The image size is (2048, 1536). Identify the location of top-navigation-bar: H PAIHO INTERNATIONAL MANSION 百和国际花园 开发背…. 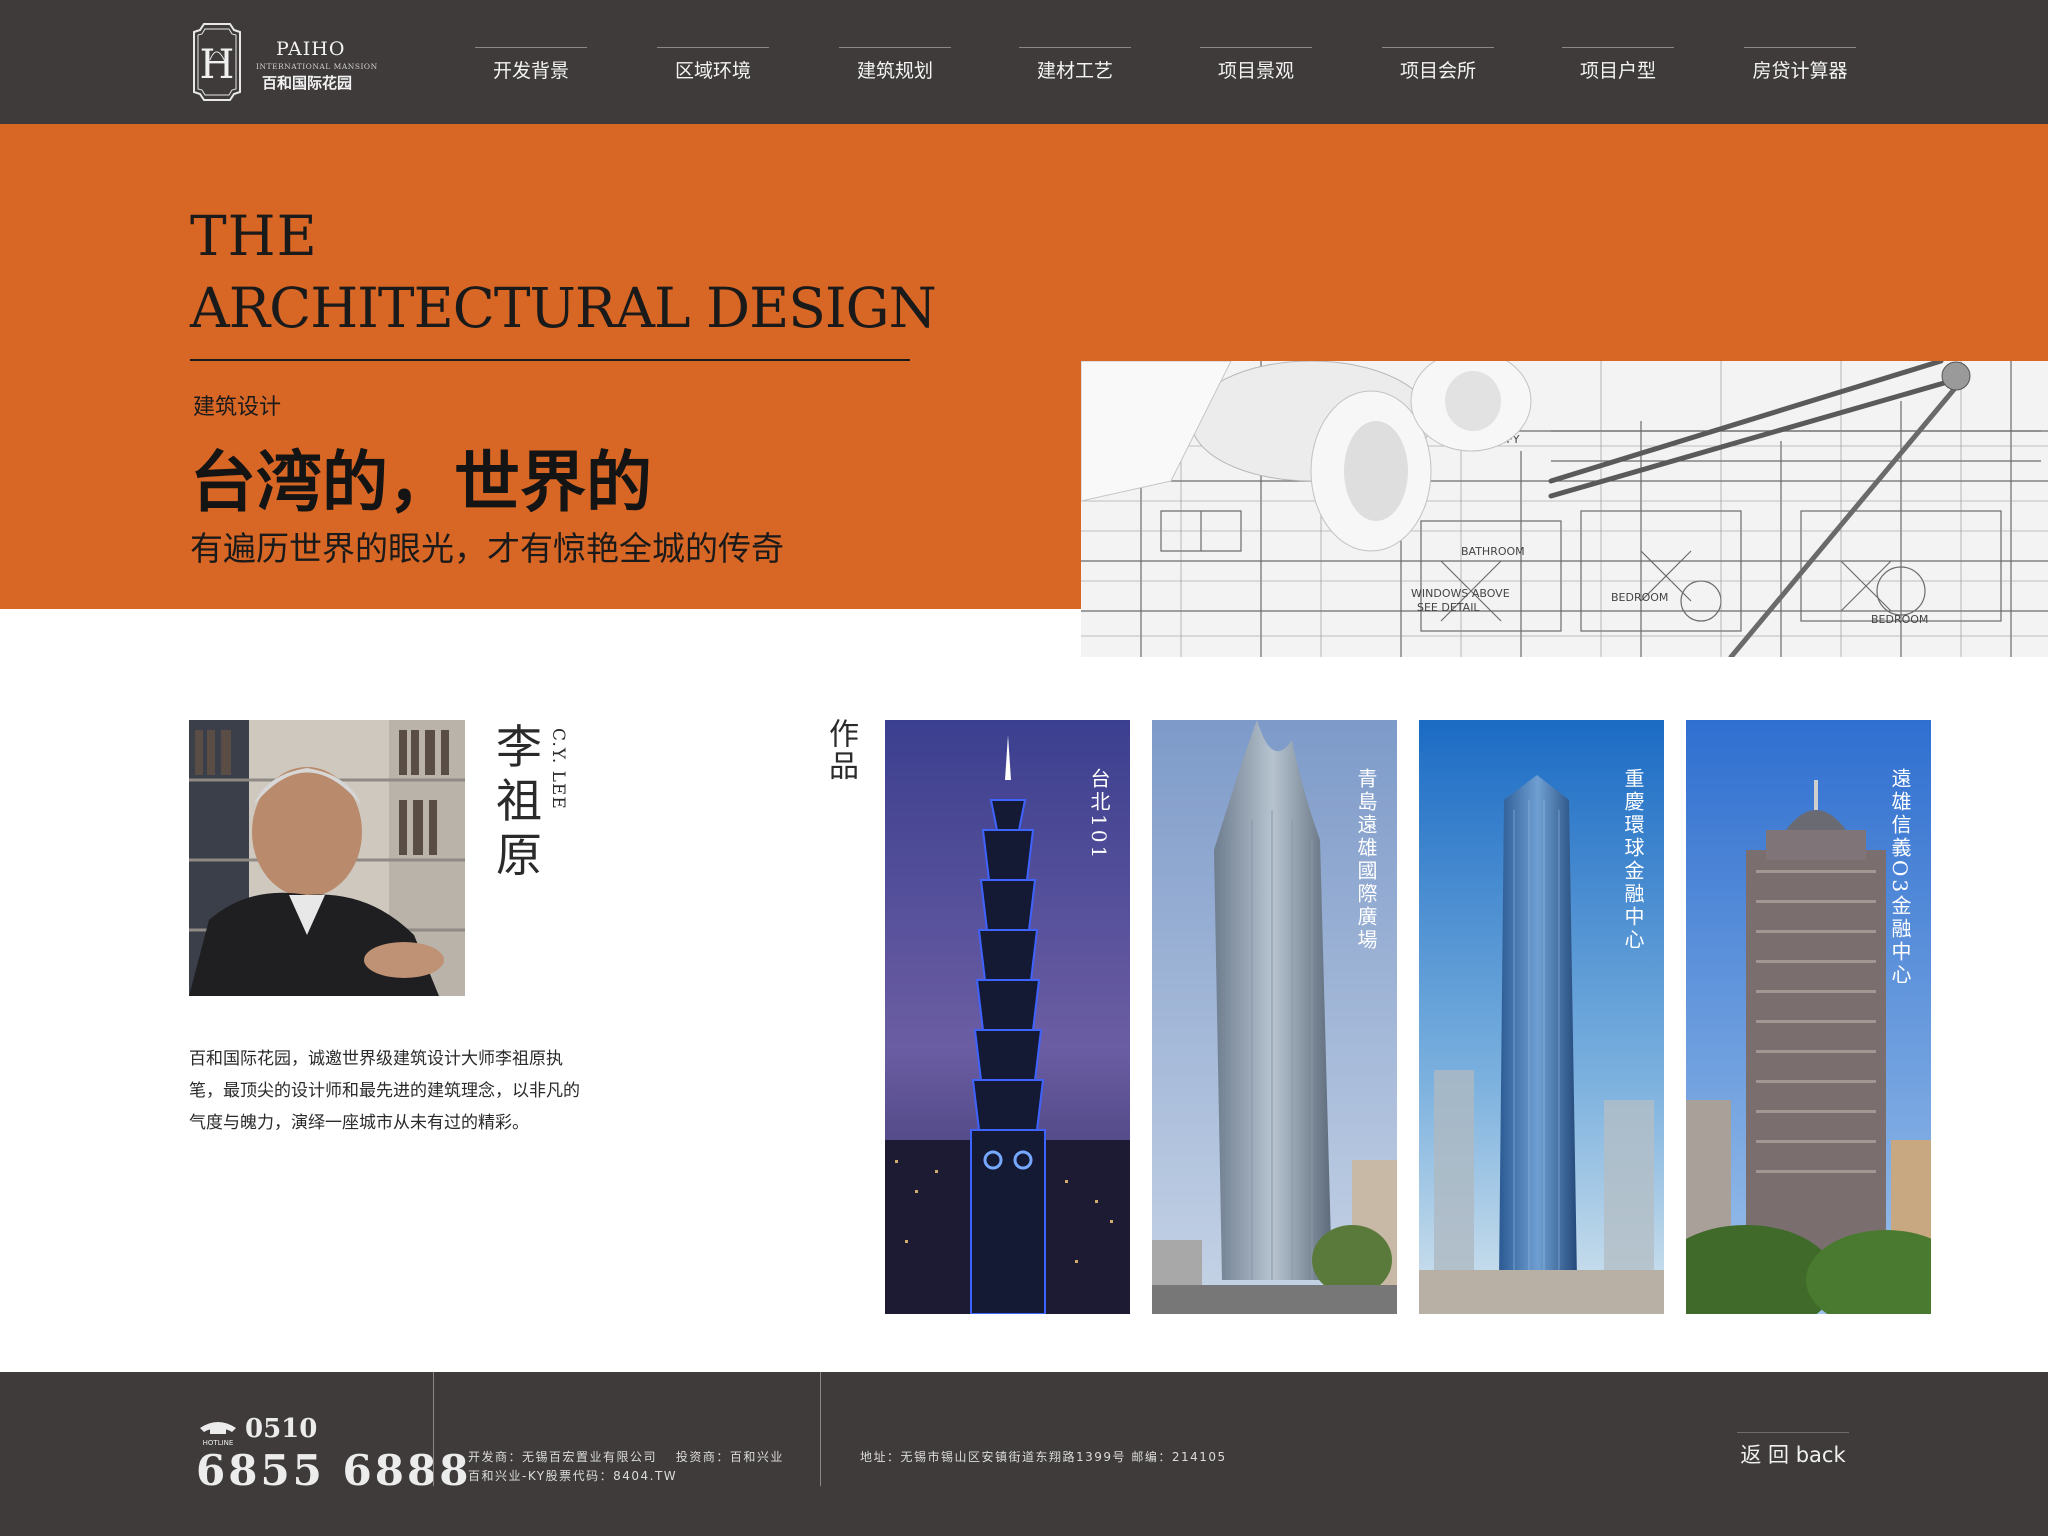
(1024, 62).